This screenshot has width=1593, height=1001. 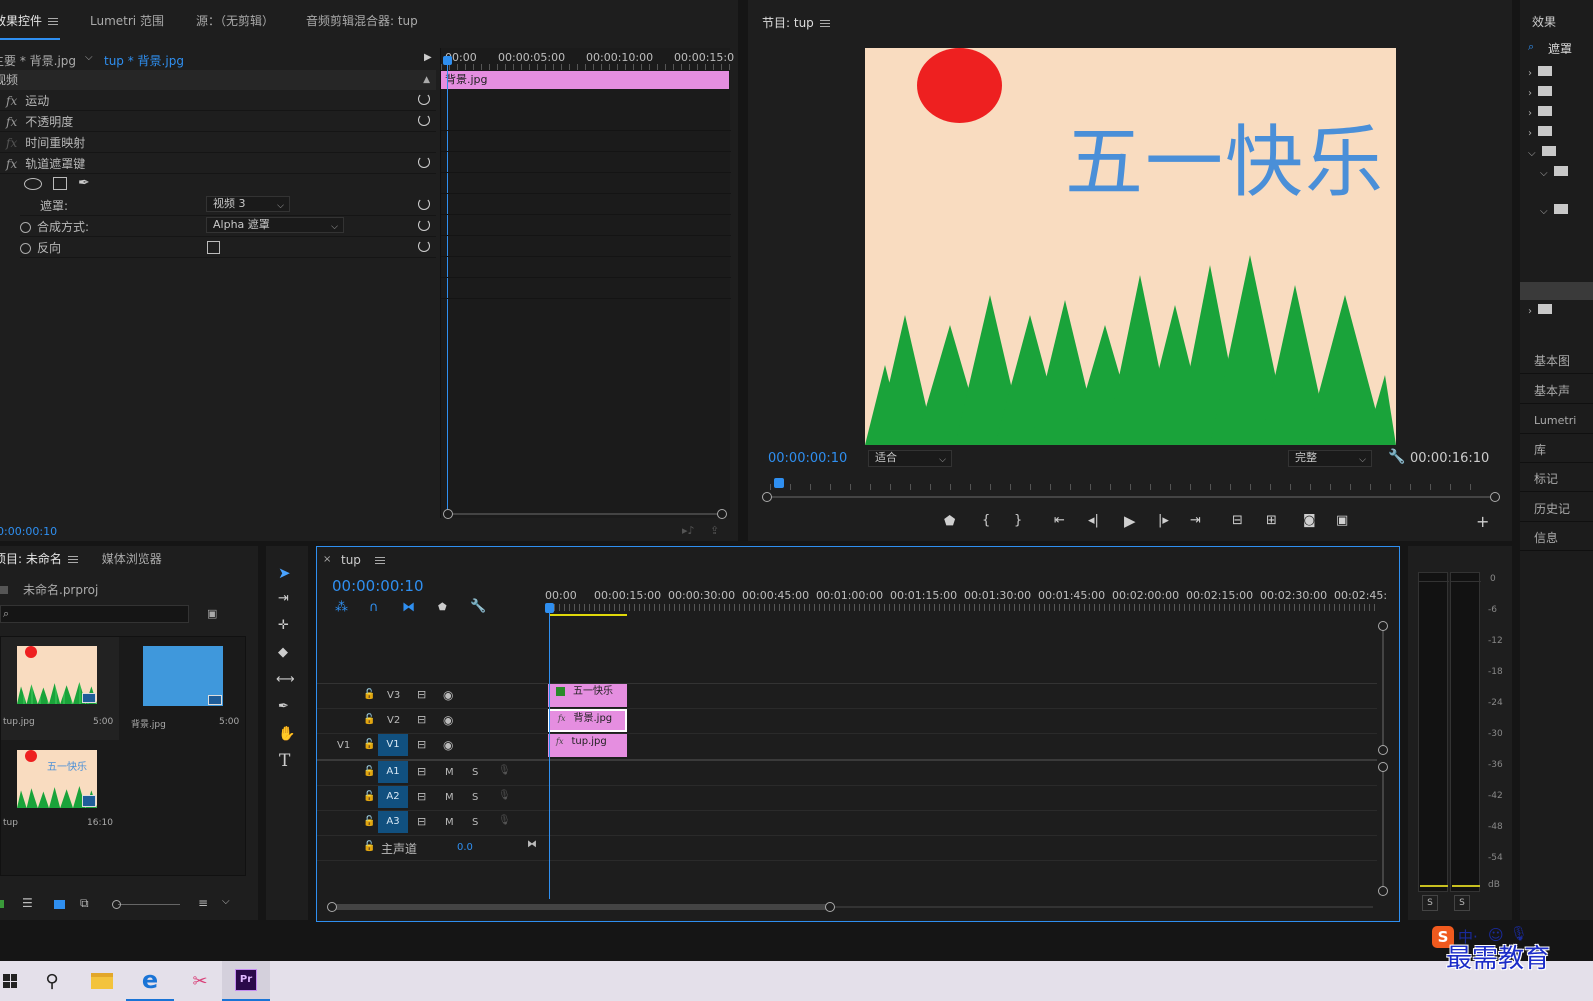 I want to click on program-scrubber, so click(x=1131, y=491).